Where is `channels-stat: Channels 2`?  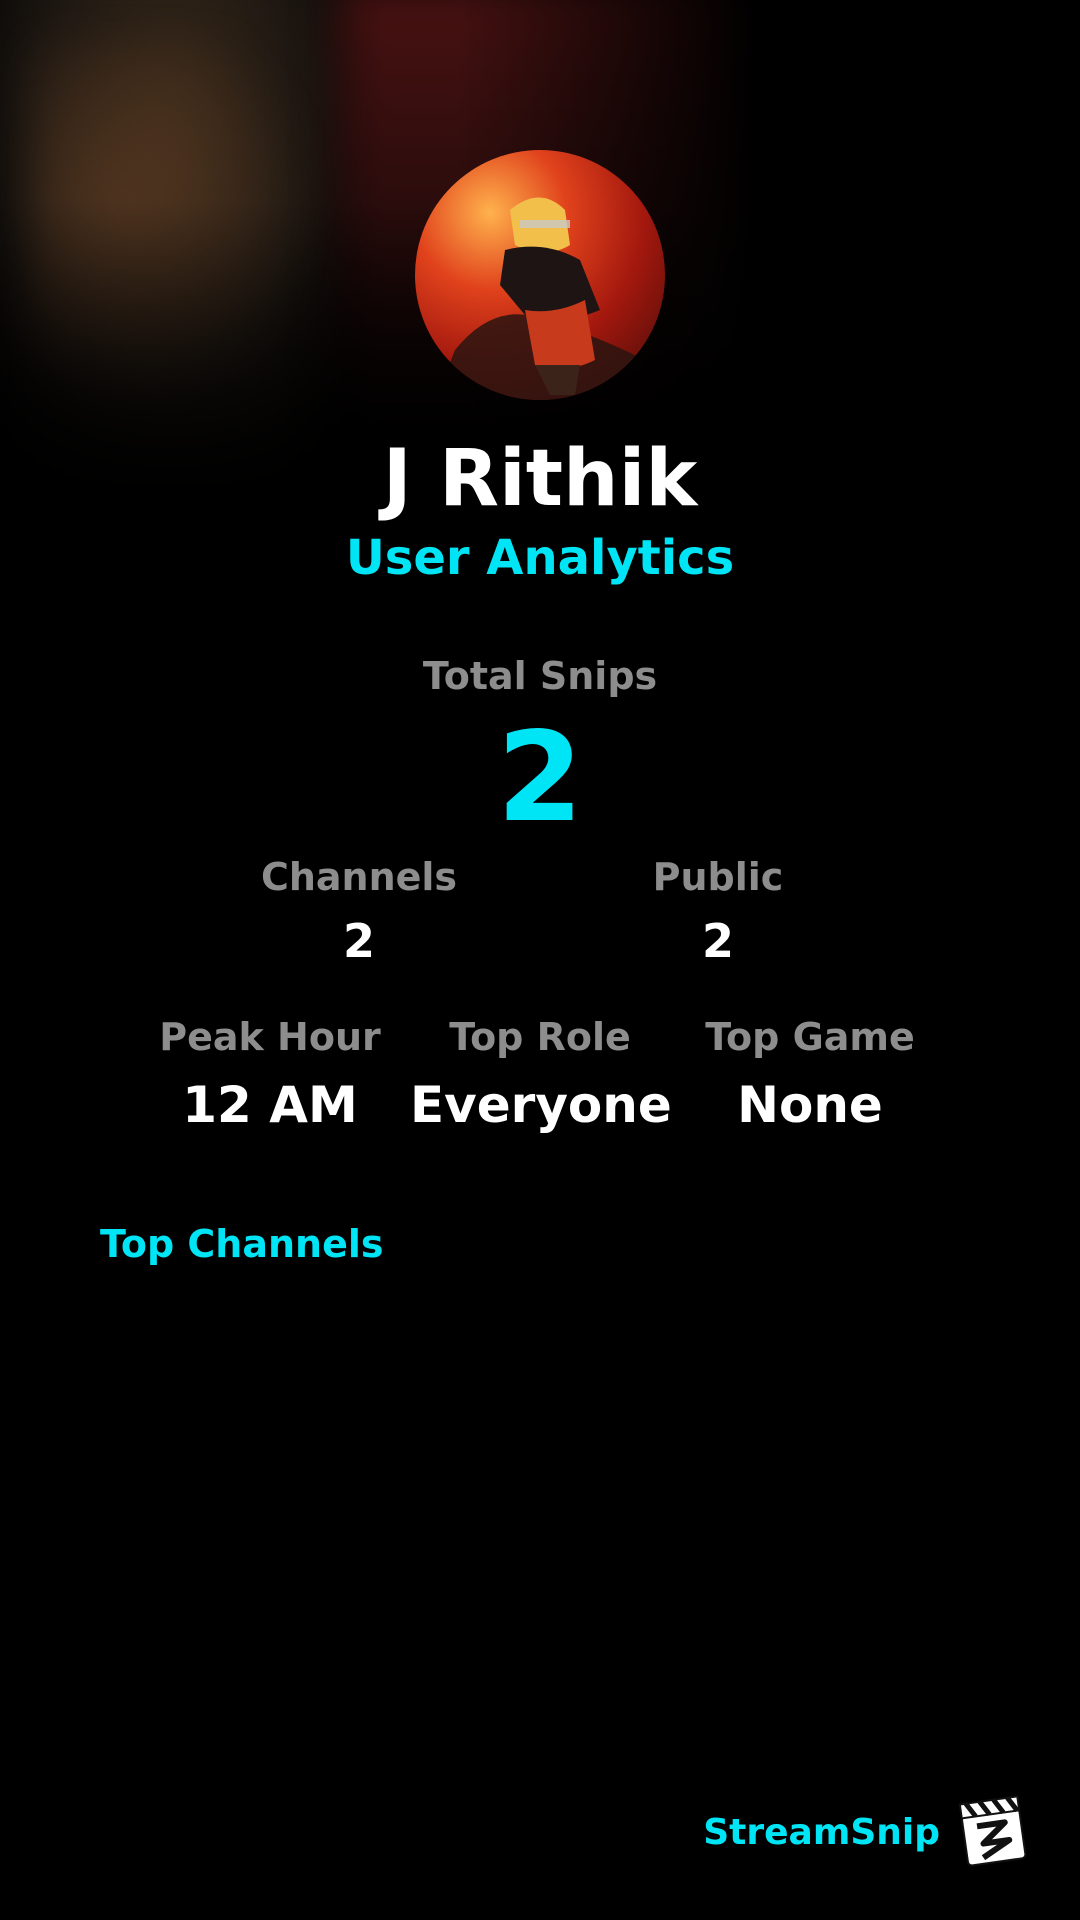 channels-stat: Channels 2 is located at coordinates (359, 911).